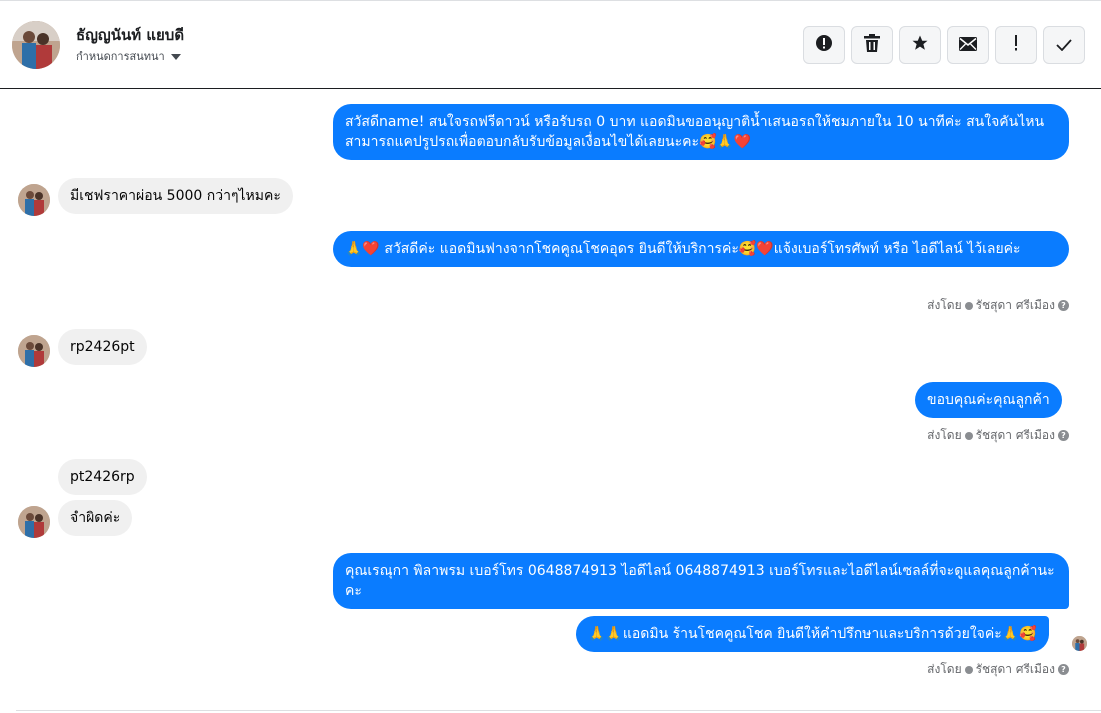 This screenshot has height=713, width=1101. I want to click on incoming-message: rp2426pt, so click(102, 347).